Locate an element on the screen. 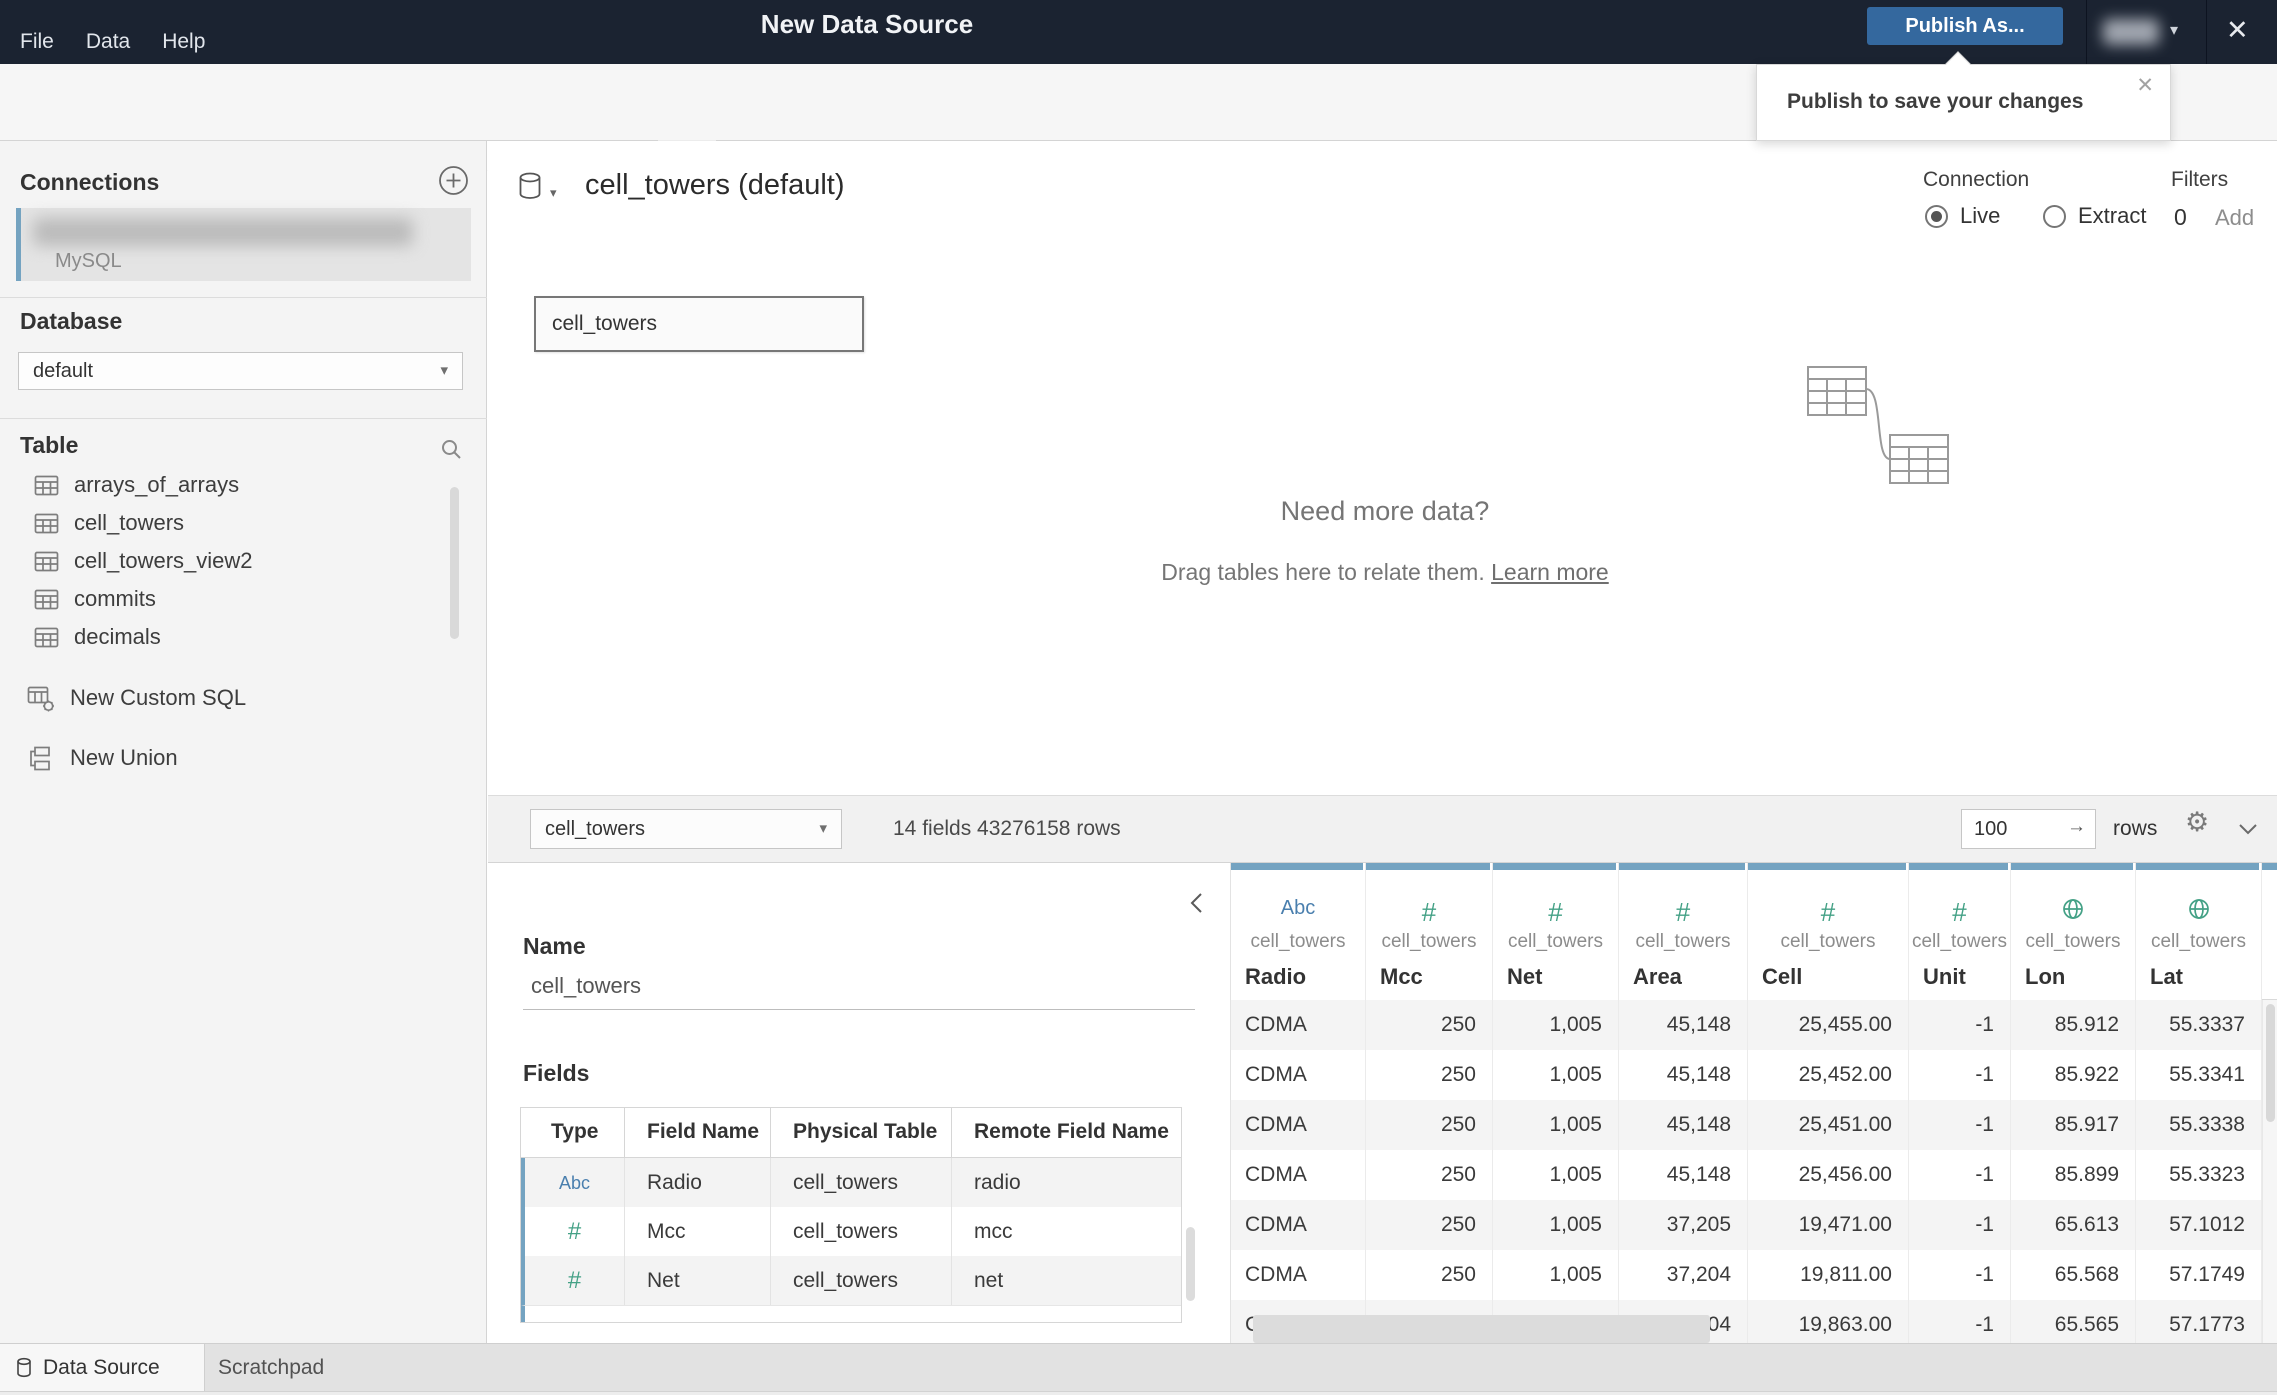 The height and width of the screenshot is (1395, 2277). table-selector-value: cell_towers is located at coordinates (595, 829).